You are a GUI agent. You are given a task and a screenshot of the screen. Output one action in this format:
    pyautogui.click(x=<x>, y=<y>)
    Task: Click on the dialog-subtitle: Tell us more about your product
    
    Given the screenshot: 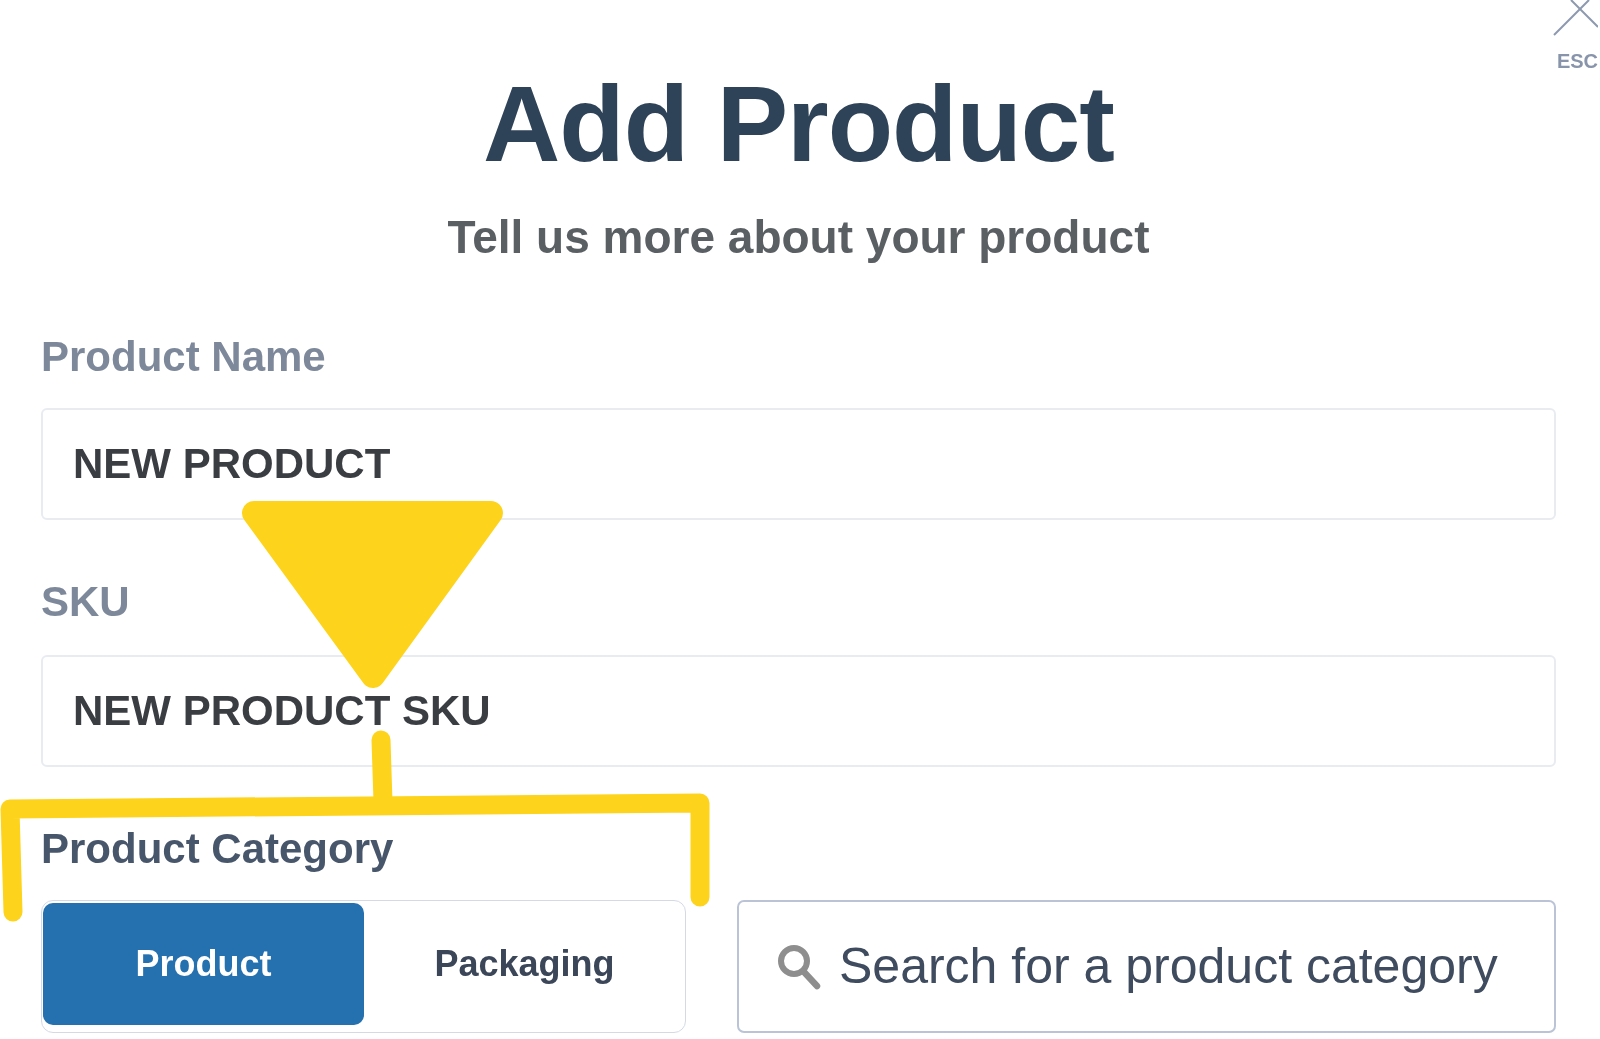 What is the action you would take?
    pyautogui.click(x=798, y=237)
    